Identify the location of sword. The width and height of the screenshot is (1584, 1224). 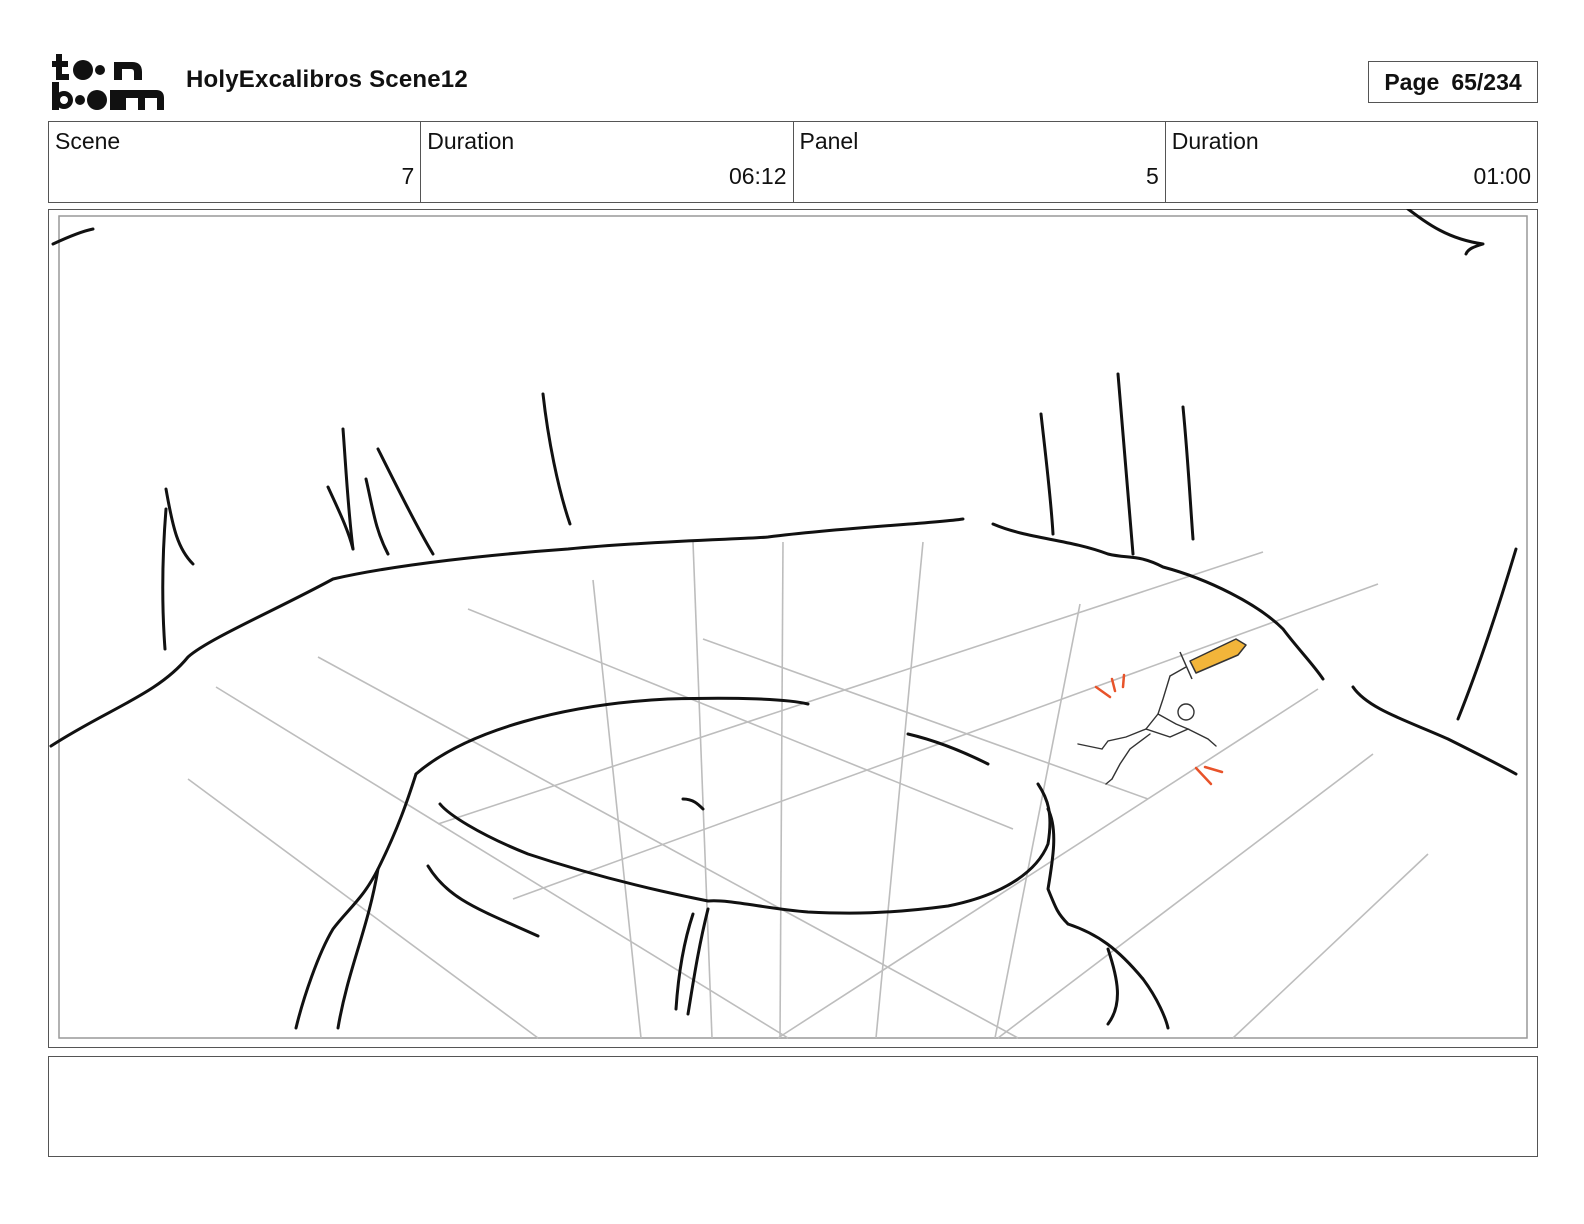
(1208, 659).